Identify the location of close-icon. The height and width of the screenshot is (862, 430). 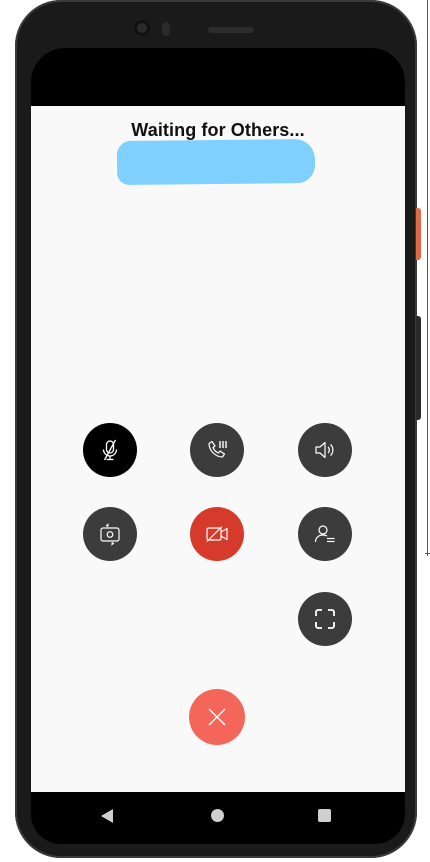
(217, 717).